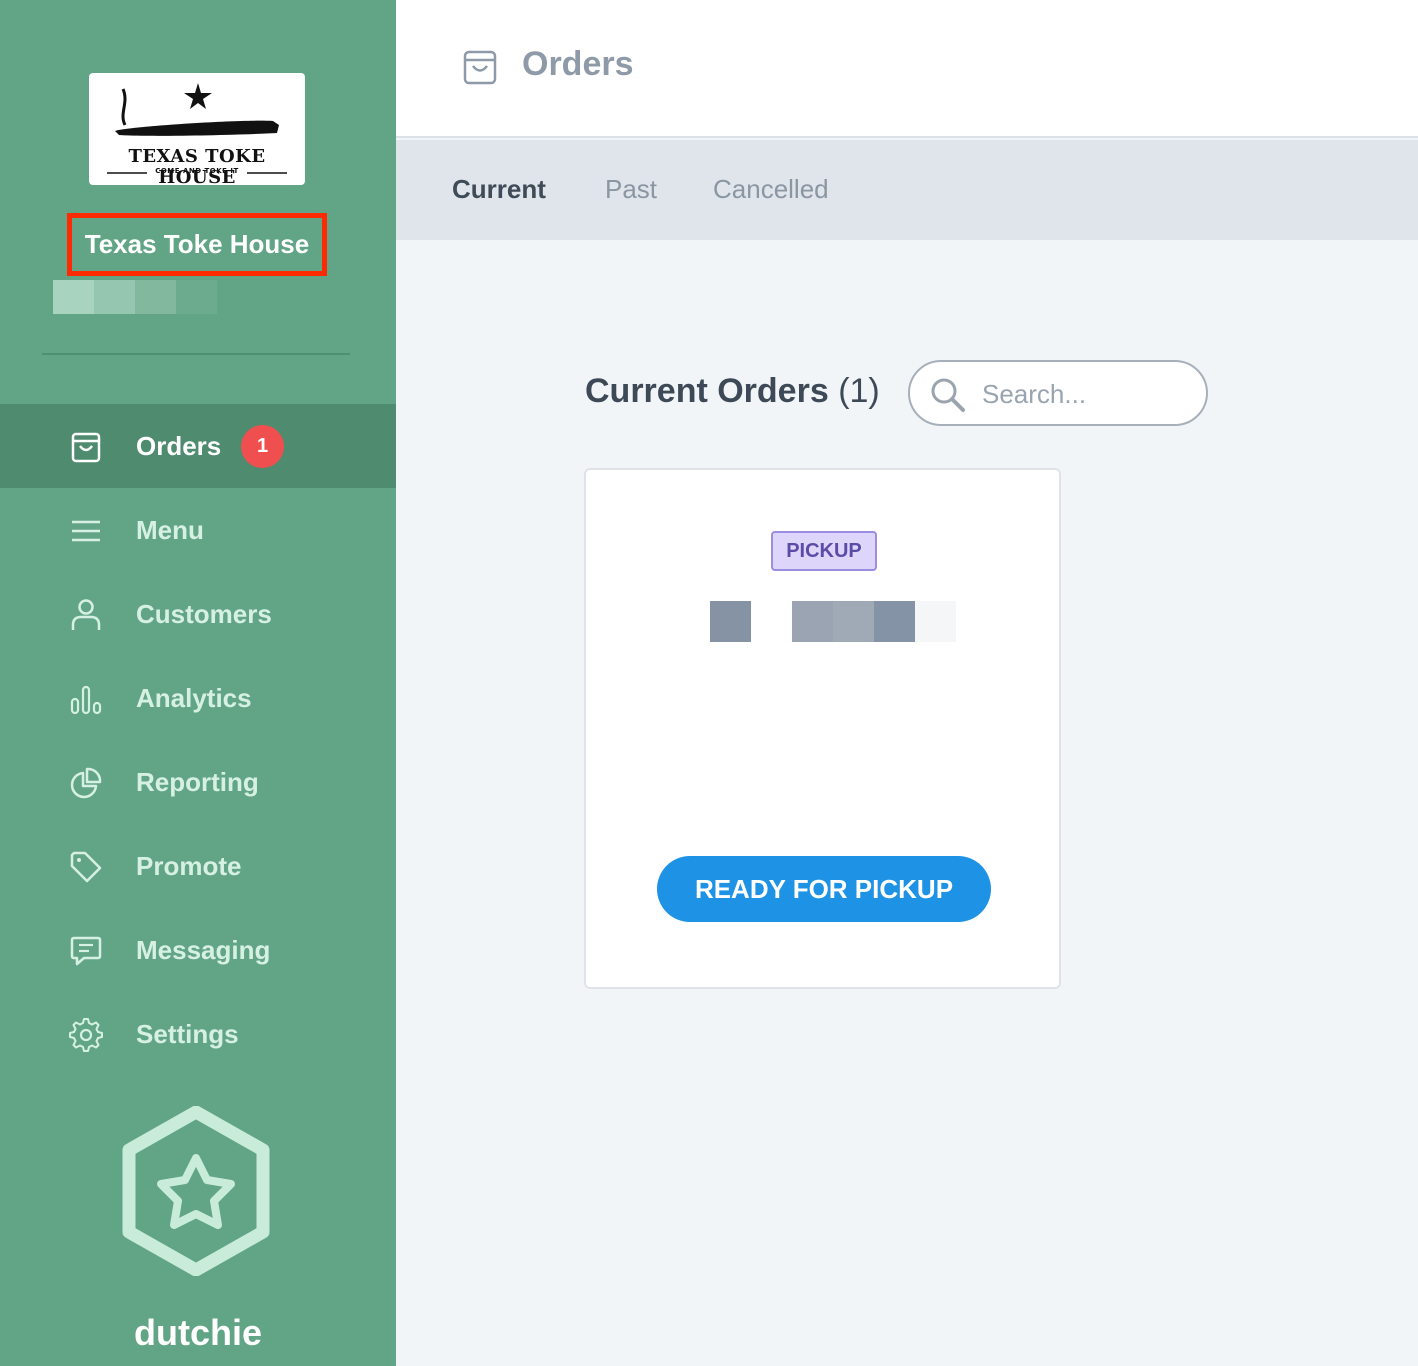  I want to click on search-box, so click(1058, 393).